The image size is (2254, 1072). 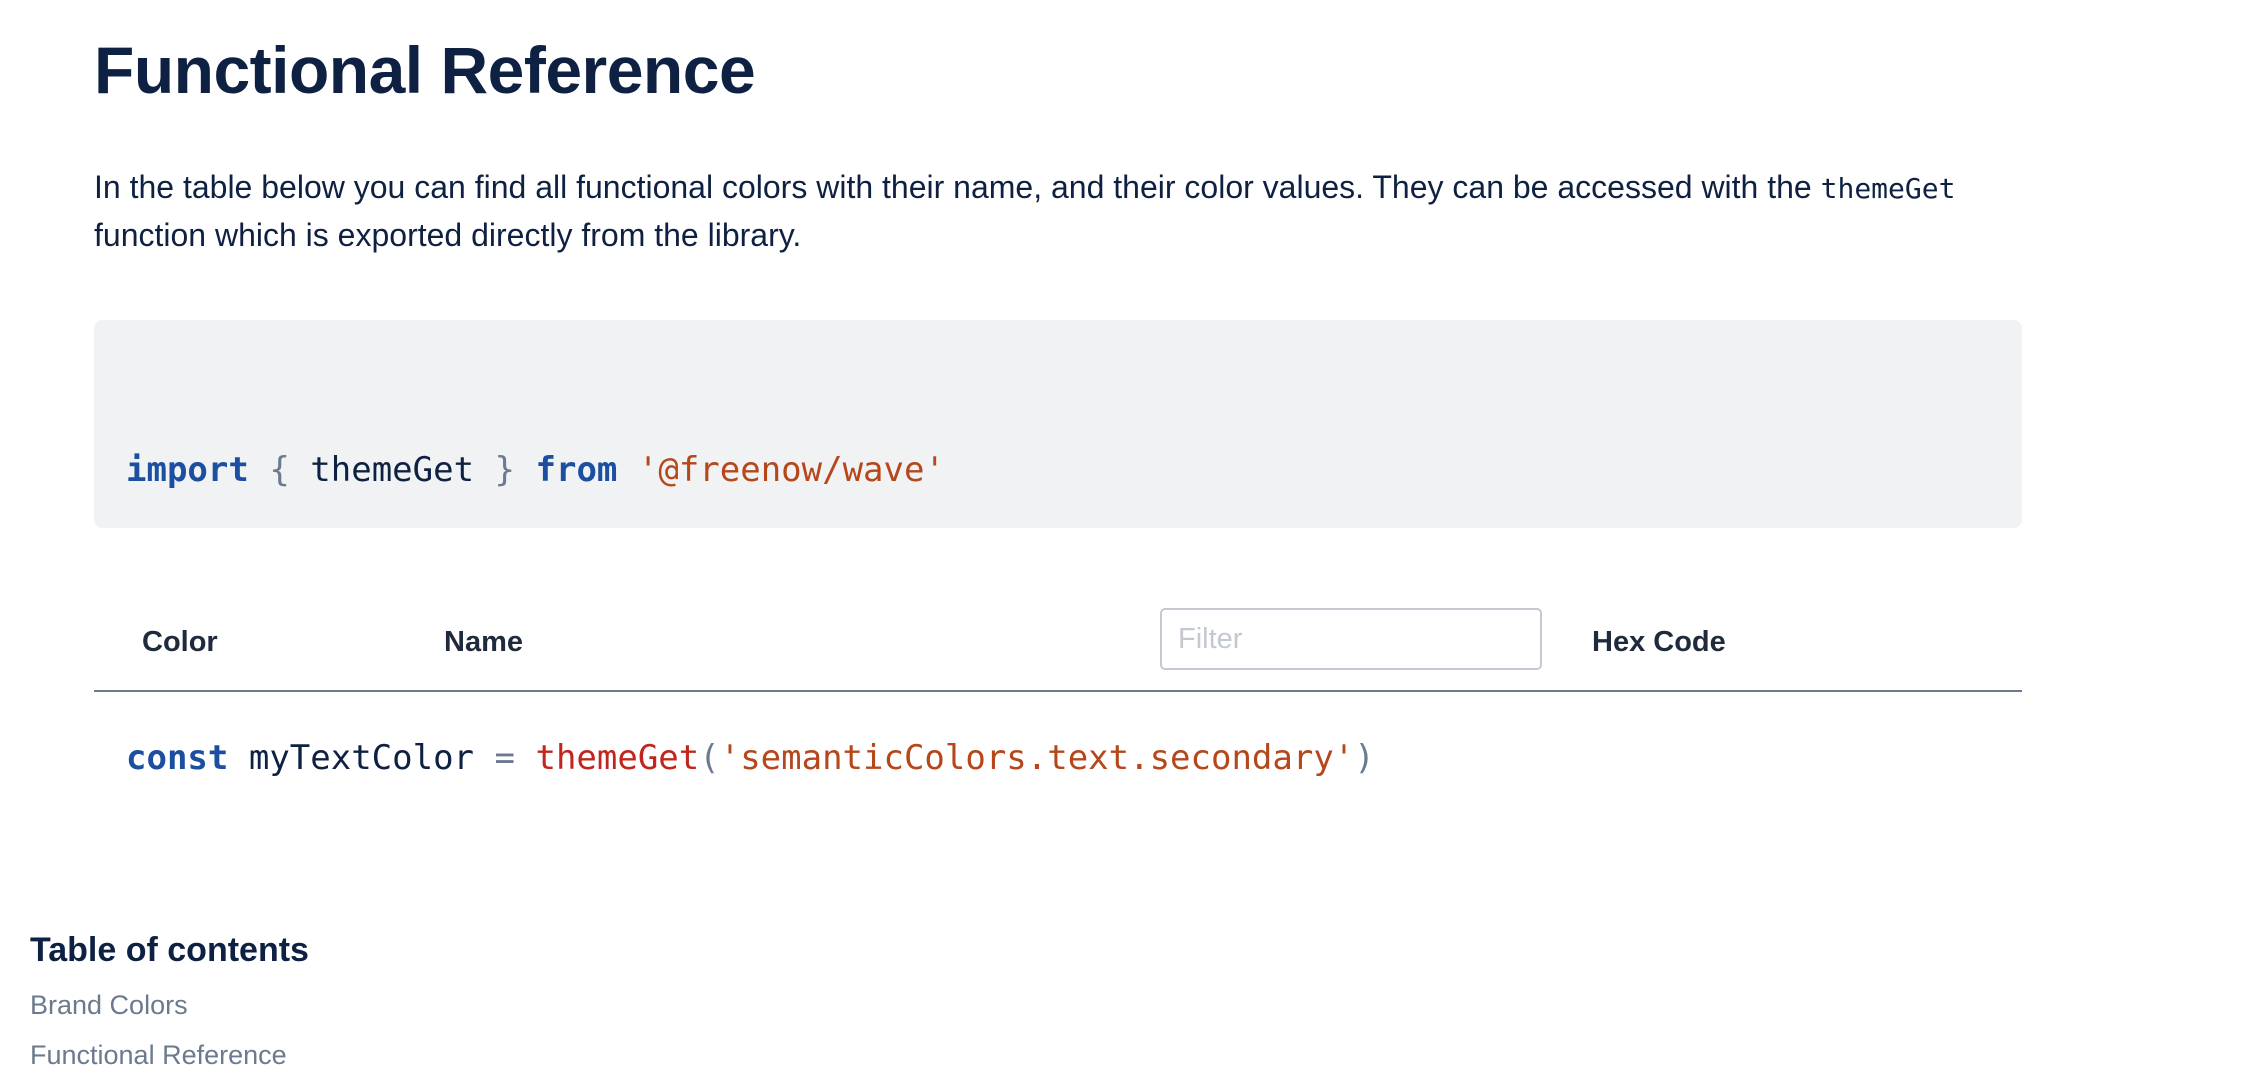 I want to click on code-argument-string: 'semanticColors.text.secondary', so click(x=1037, y=758).